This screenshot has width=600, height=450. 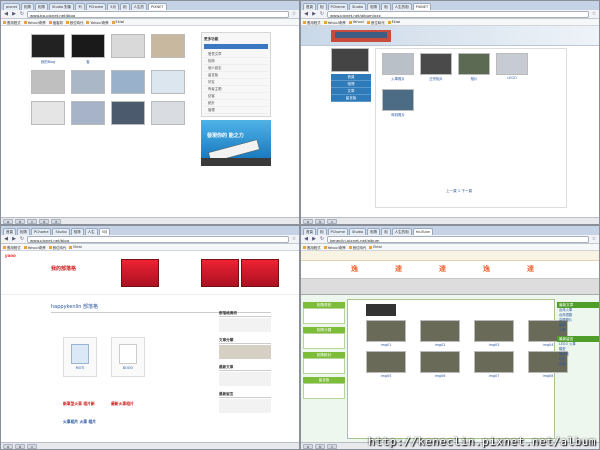 What do you see at coordinates (236, 89) in the screenshot?
I see `panel-item: 佈景主題` at bounding box center [236, 89].